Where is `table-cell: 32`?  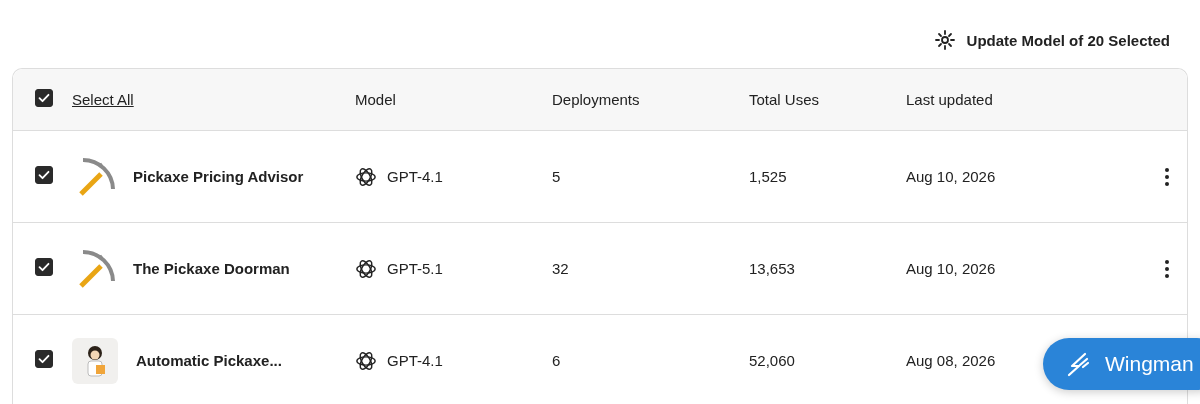 table-cell: 32 is located at coordinates (560, 268).